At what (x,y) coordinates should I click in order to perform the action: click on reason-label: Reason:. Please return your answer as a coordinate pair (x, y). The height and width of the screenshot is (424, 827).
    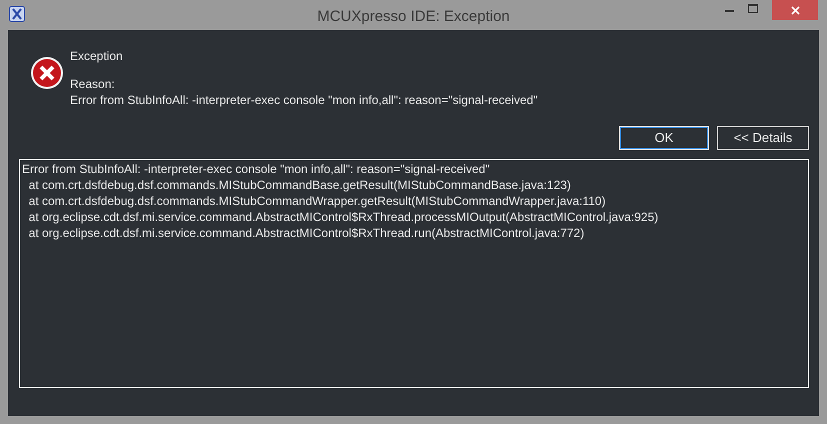
    Looking at the image, I should click on (93, 84).